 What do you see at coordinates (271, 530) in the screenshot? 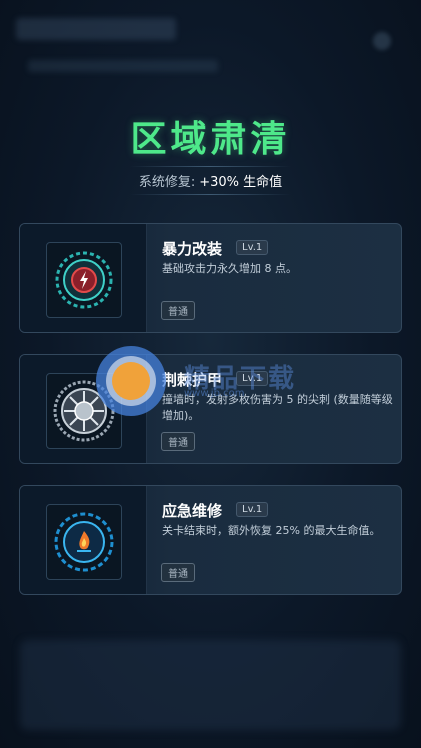
I see `upgrade-description: 关卡结束时，额外恢复 25% 的最大生命值。` at bounding box center [271, 530].